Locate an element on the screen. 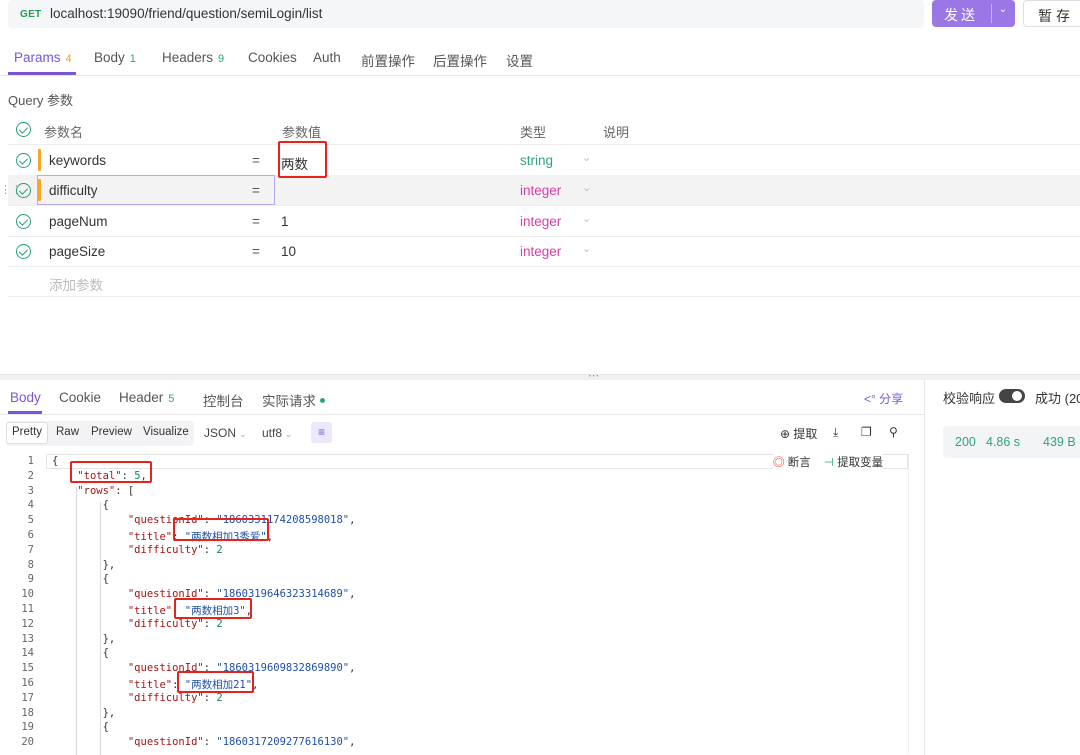  line-number: 2 is located at coordinates (30, 475).